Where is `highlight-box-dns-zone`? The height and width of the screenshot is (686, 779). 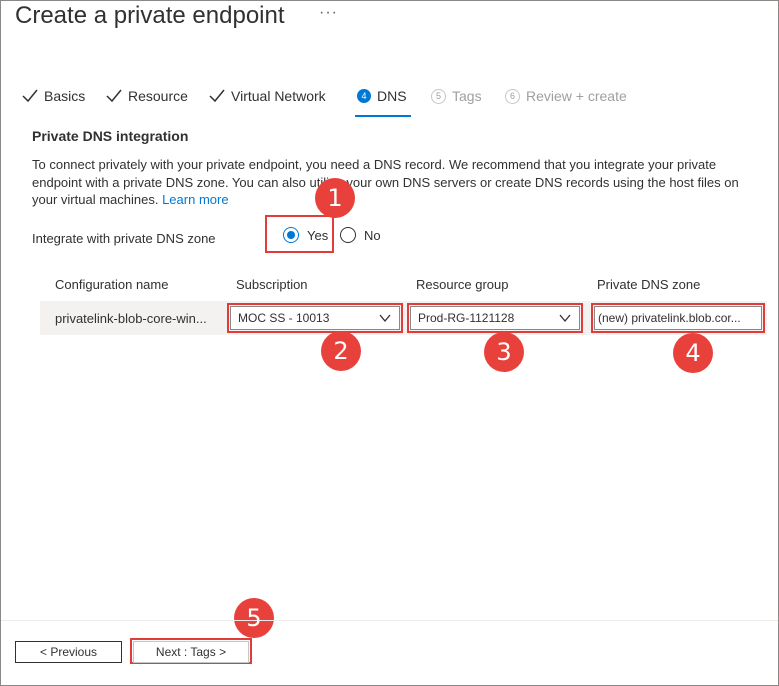
highlight-box-dns-zone is located at coordinates (678, 318).